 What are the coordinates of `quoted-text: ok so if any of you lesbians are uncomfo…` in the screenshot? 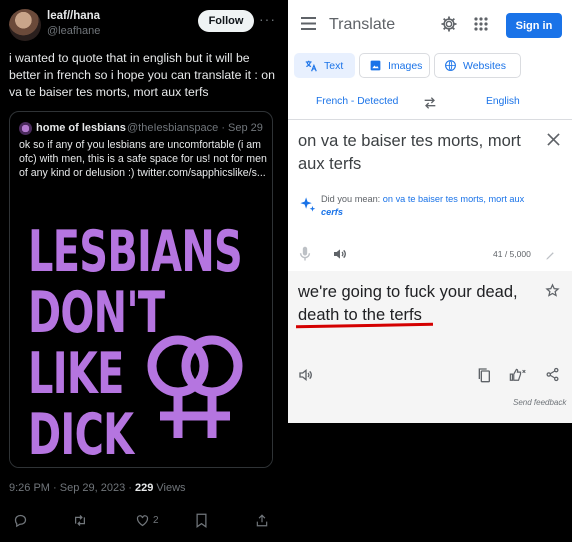 It's located at (143, 159).